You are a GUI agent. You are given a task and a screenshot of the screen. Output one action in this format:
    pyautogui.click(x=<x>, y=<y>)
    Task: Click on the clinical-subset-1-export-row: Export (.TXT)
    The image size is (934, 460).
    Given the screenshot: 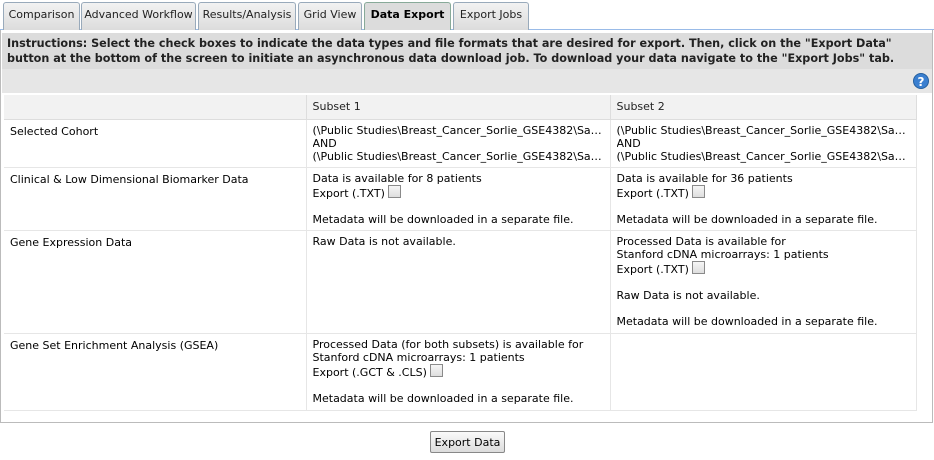 What is the action you would take?
    pyautogui.click(x=458, y=192)
    